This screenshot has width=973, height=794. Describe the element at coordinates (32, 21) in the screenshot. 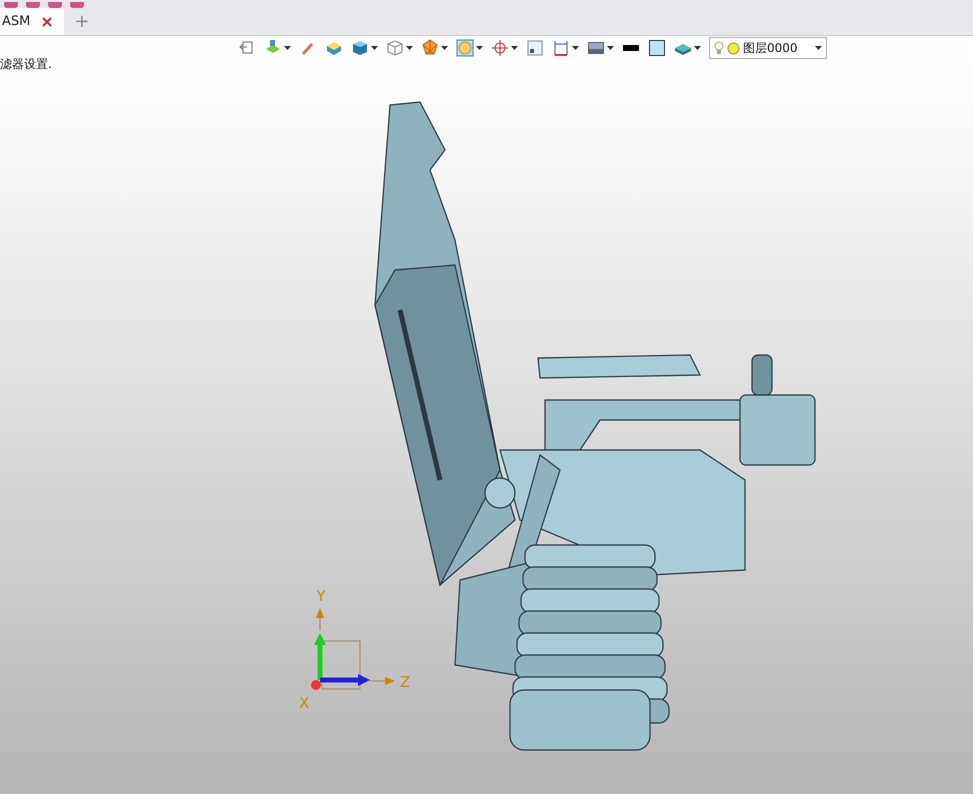

I see `document-tab: ASM` at that location.